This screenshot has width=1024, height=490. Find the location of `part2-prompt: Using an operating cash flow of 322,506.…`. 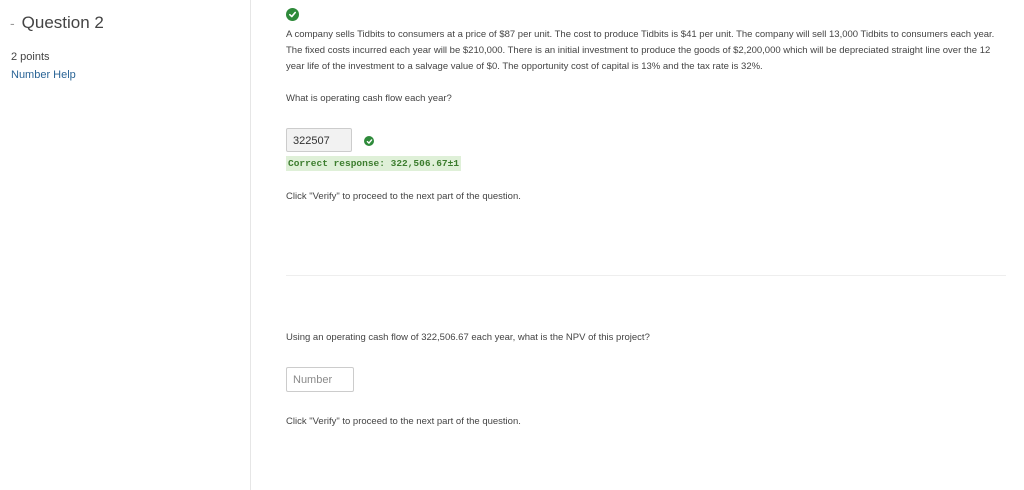

part2-prompt: Using an operating cash flow of 322,506.… is located at coordinates (468, 337).